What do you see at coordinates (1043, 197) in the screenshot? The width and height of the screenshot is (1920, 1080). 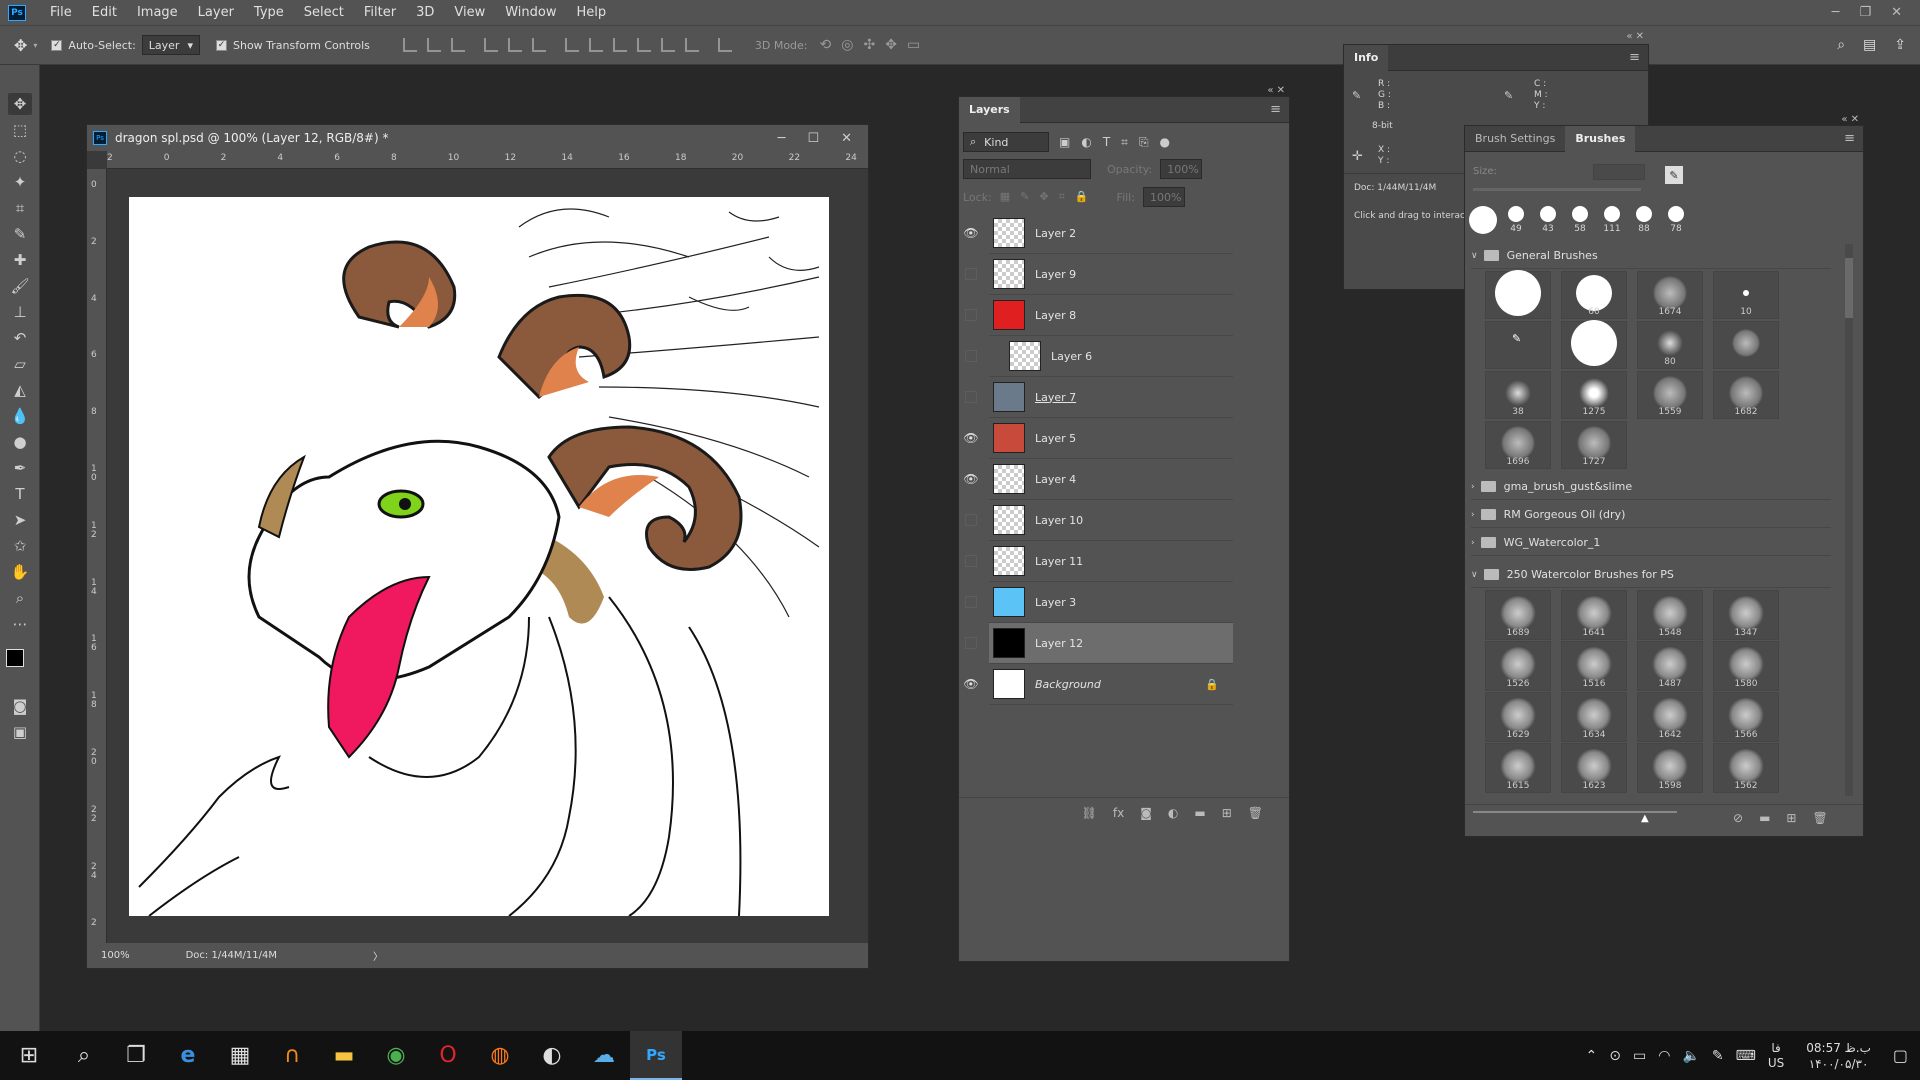 I see `lock-position-icon: ✥` at bounding box center [1043, 197].